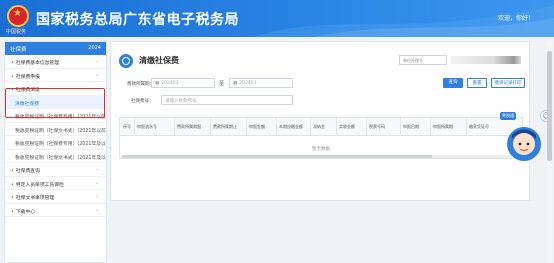 The width and height of the screenshot is (554, 263). Describe the element at coordinates (261, 83) in the screenshot. I see `period-to-input: ▦ 202403` at that location.